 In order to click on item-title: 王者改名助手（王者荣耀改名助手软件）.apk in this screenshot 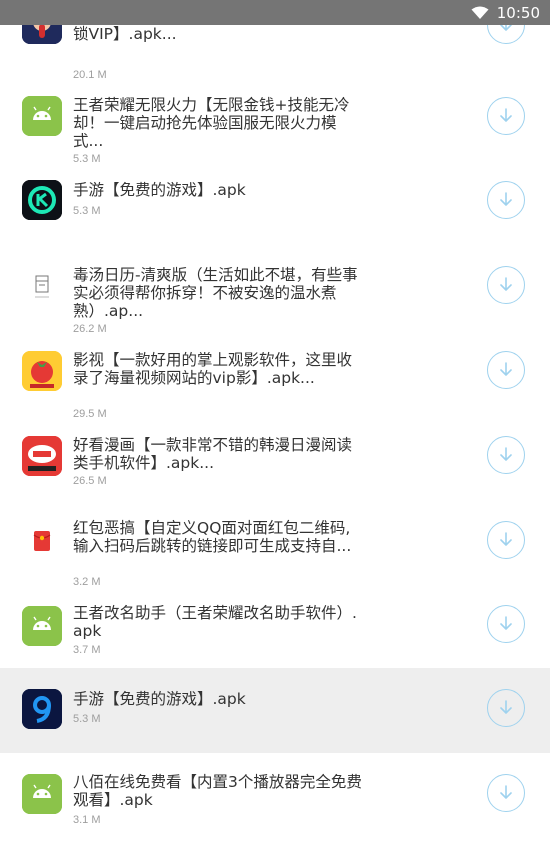, I will do `click(215, 622)`.